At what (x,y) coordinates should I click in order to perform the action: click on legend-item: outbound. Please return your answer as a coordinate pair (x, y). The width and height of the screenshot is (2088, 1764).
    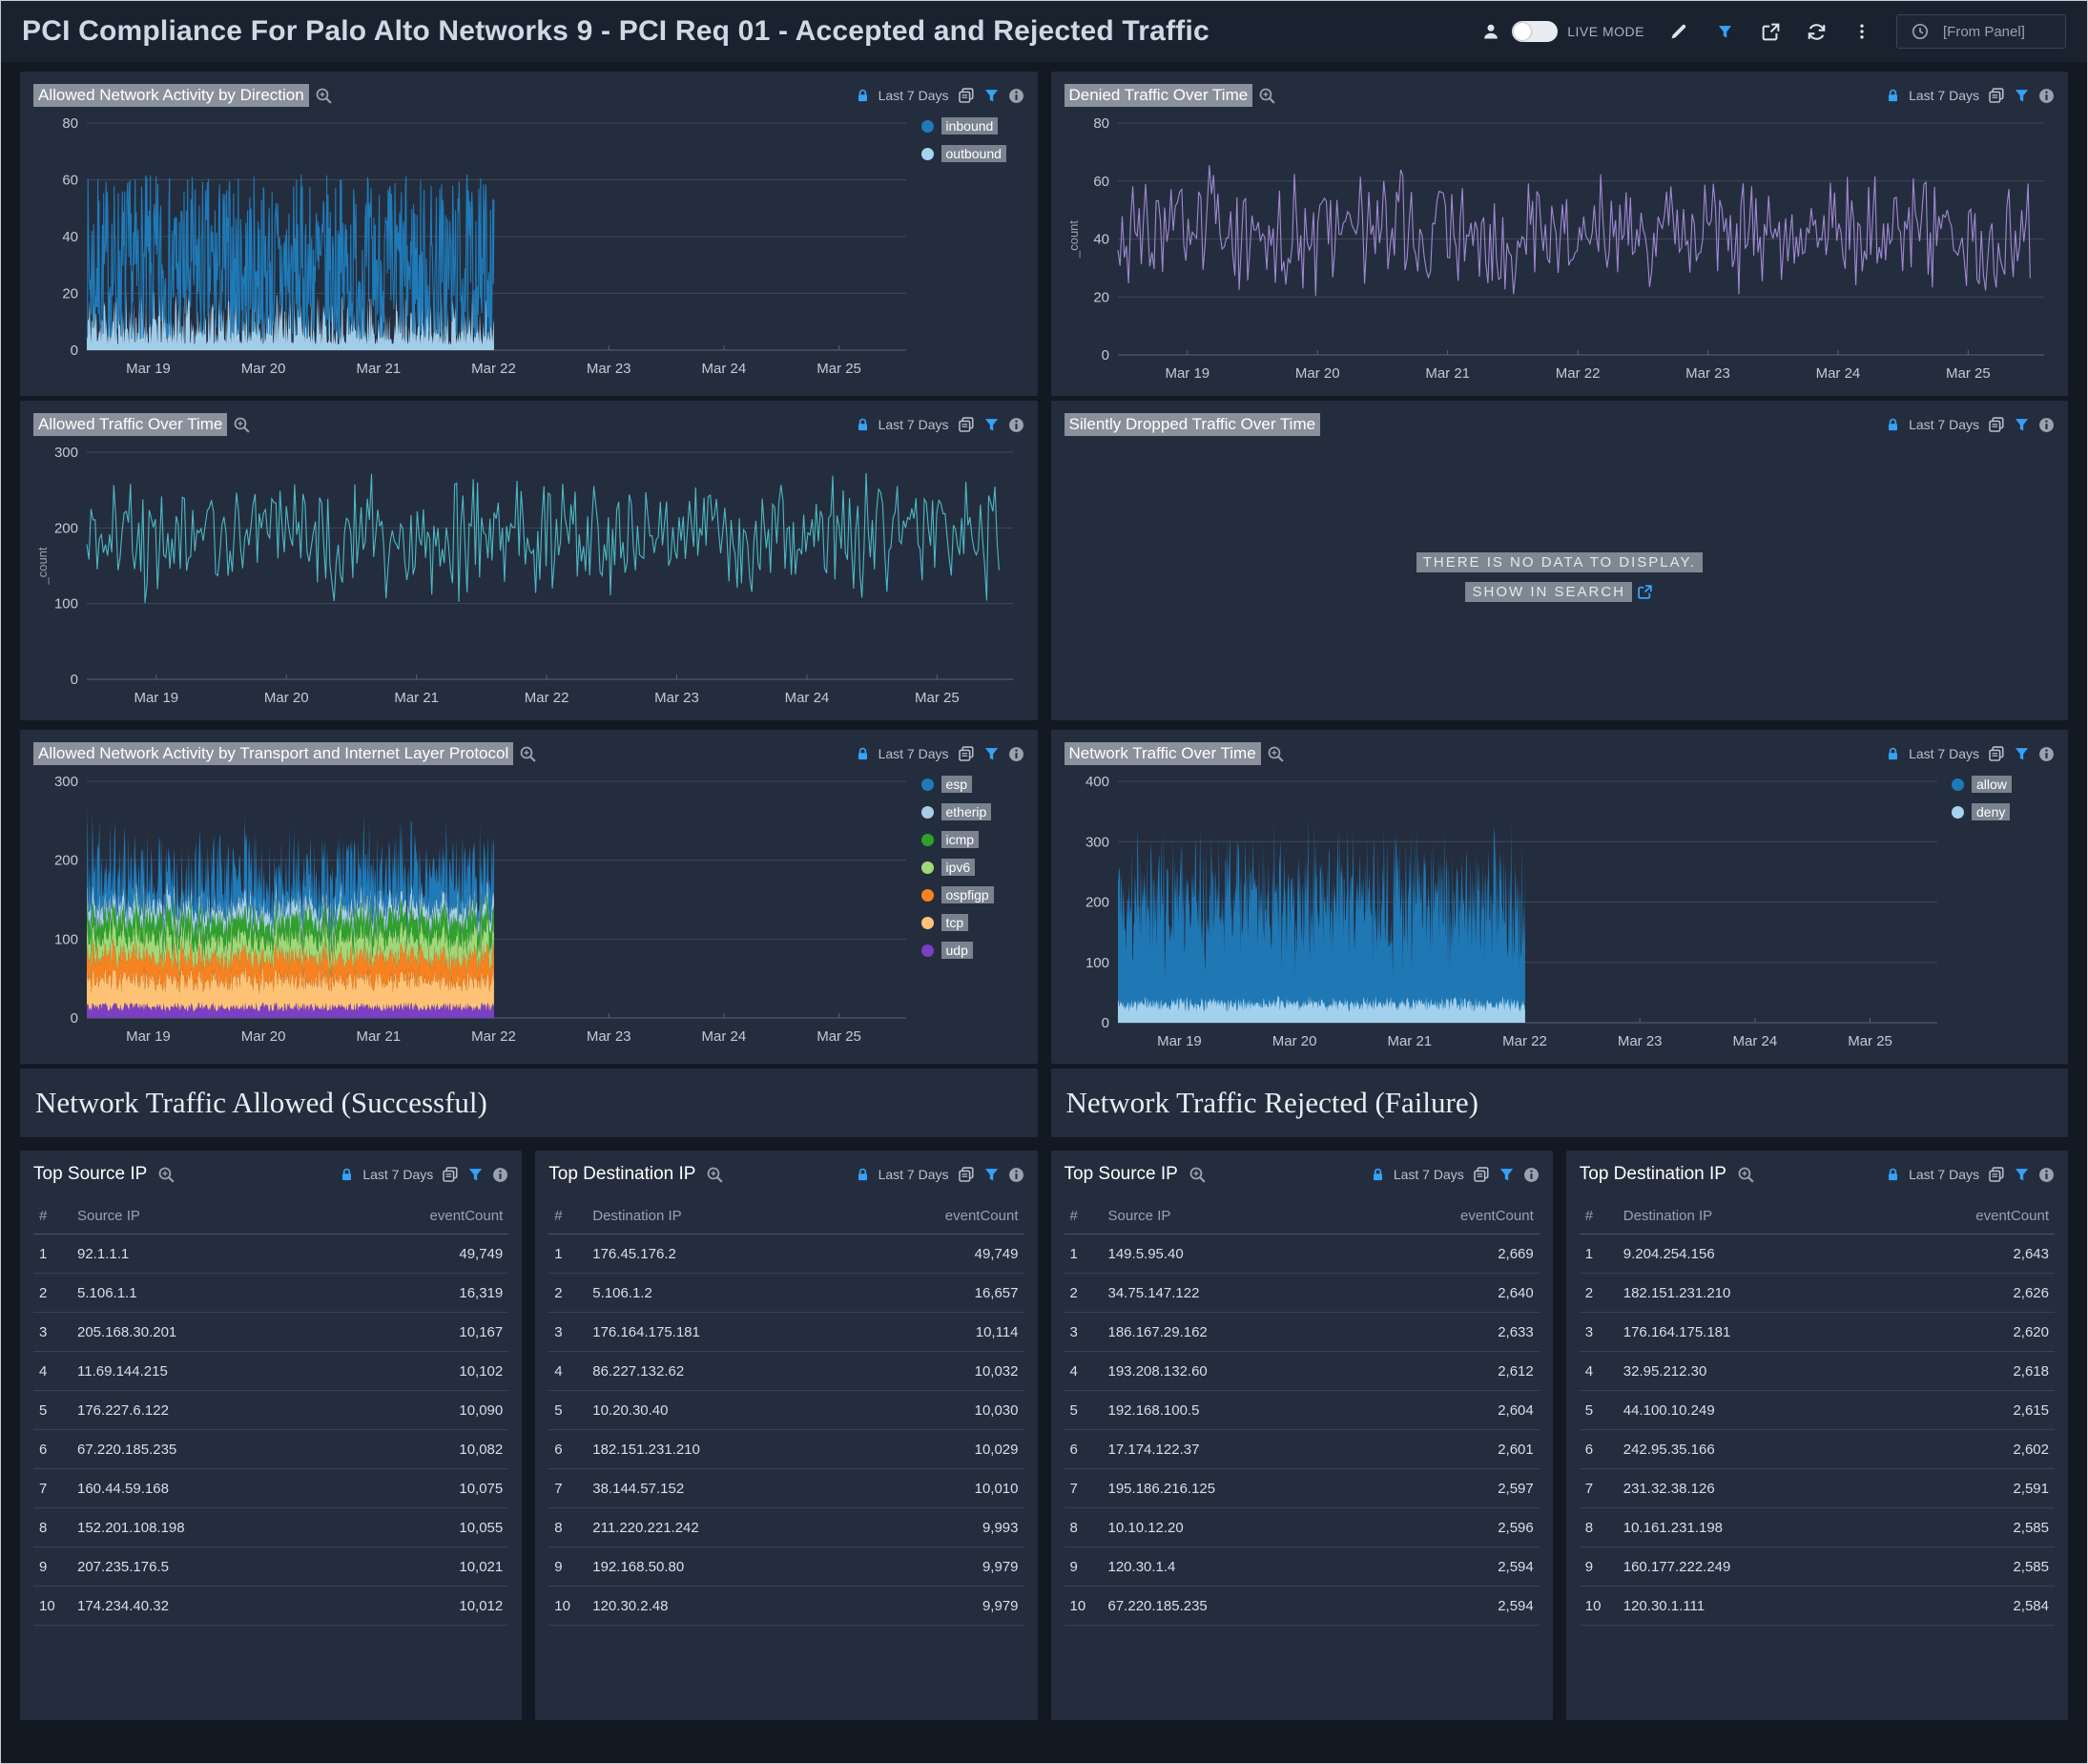
    Looking at the image, I should click on (972, 153).